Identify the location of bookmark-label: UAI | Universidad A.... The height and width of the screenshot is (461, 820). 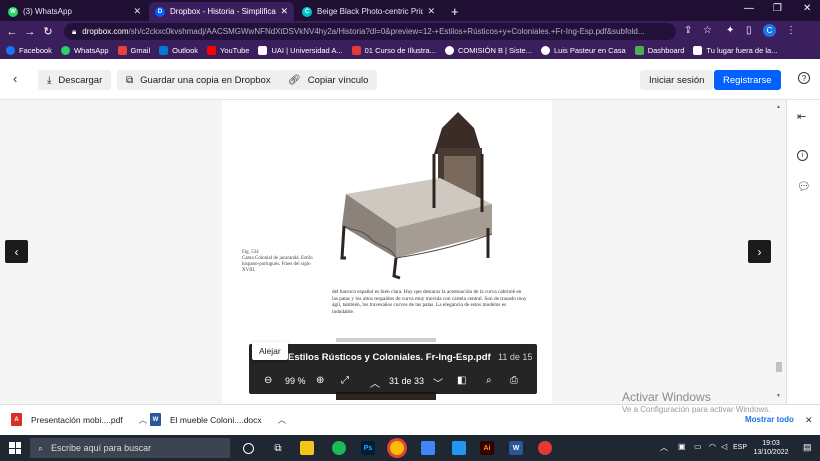
(307, 50).